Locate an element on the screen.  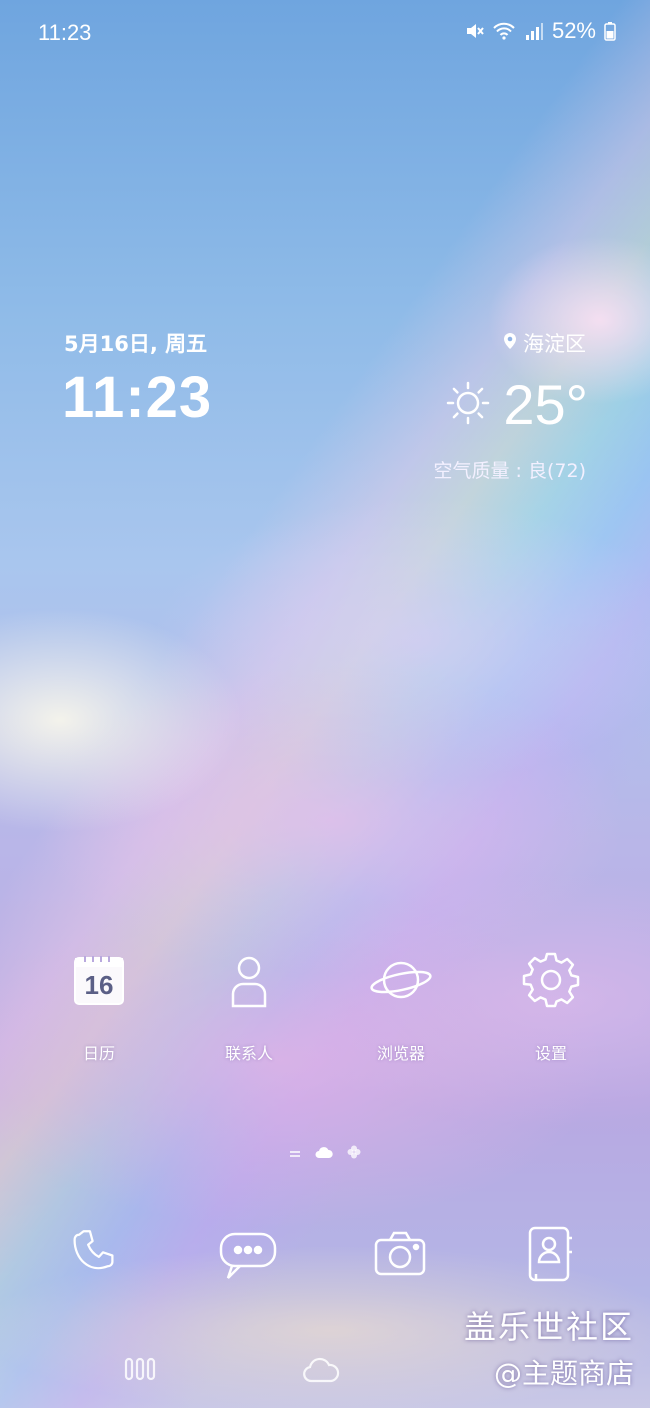
app-label: 浏览器 is located at coordinates (400, 1053).